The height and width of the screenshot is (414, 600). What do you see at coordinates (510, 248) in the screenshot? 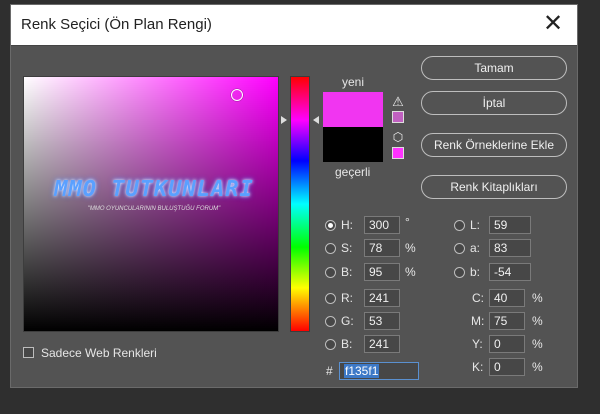
I see `input-a: 83` at bounding box center [510, 248].